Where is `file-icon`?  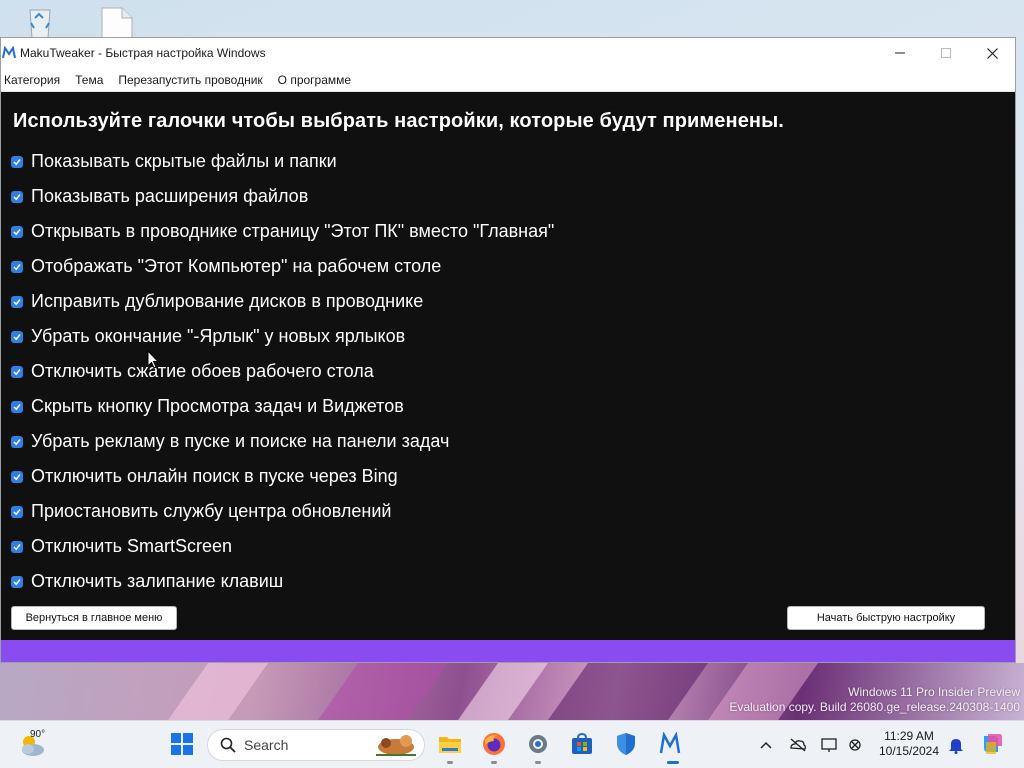 file-icon is located at coordinates (116, 23).